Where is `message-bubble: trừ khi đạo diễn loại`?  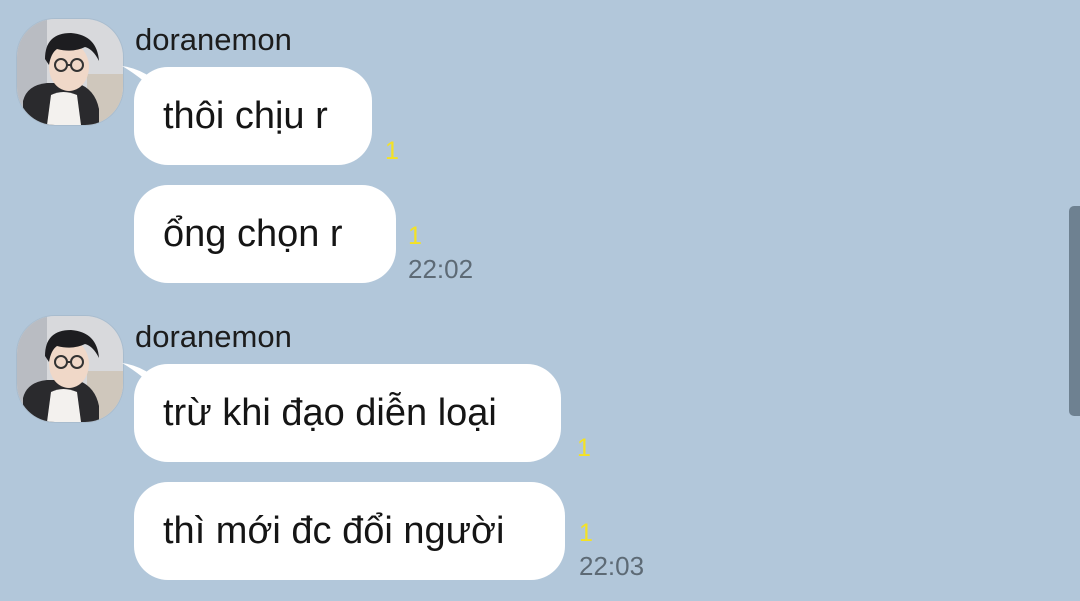 message-bubble: trừ khi đạo diễn loại is located at coordinates (347, 413).